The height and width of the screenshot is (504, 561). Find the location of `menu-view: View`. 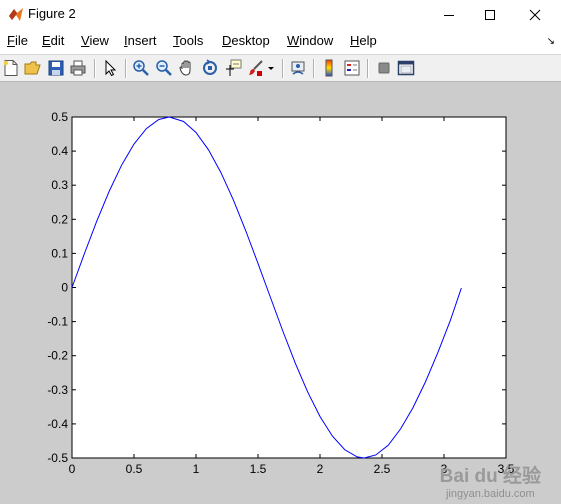

menu-view: View is located at coordinates (95, 40).